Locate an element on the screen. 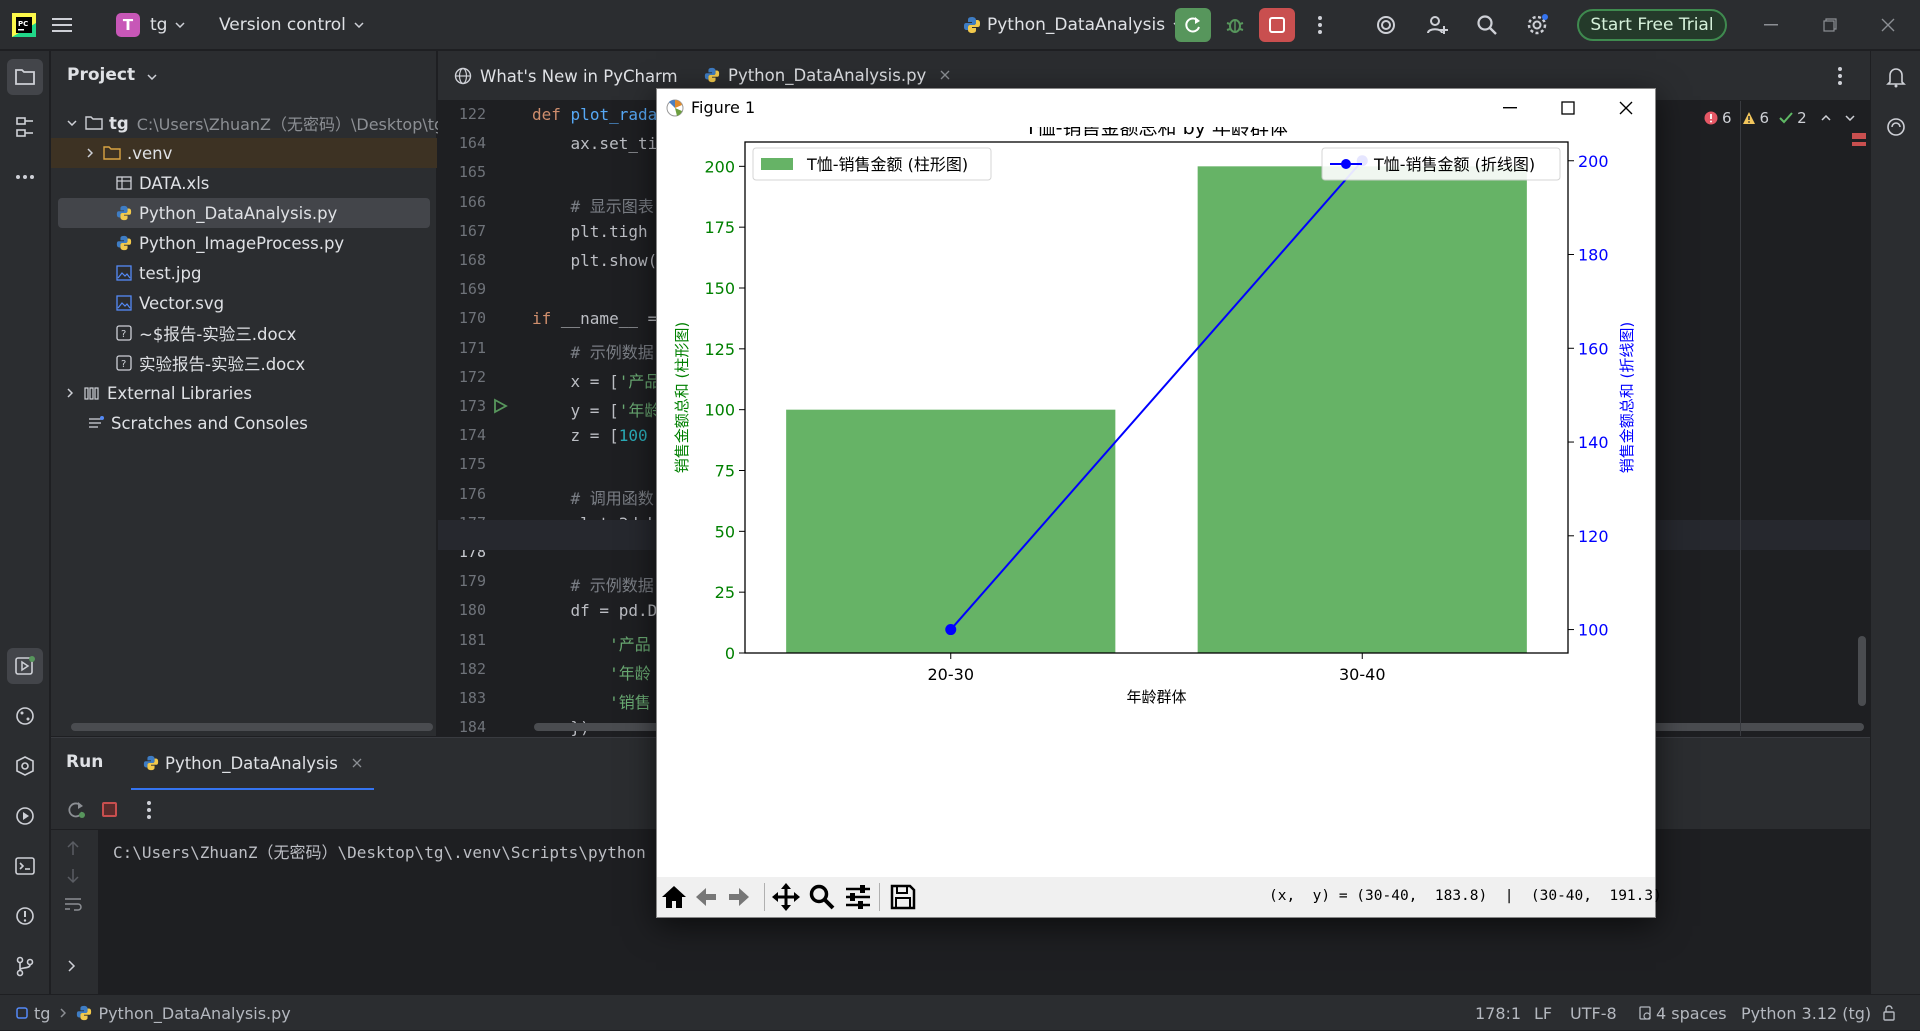 The image size is (1920, 1031). vcs-menu: Version control is located at coordinates (291, 25).